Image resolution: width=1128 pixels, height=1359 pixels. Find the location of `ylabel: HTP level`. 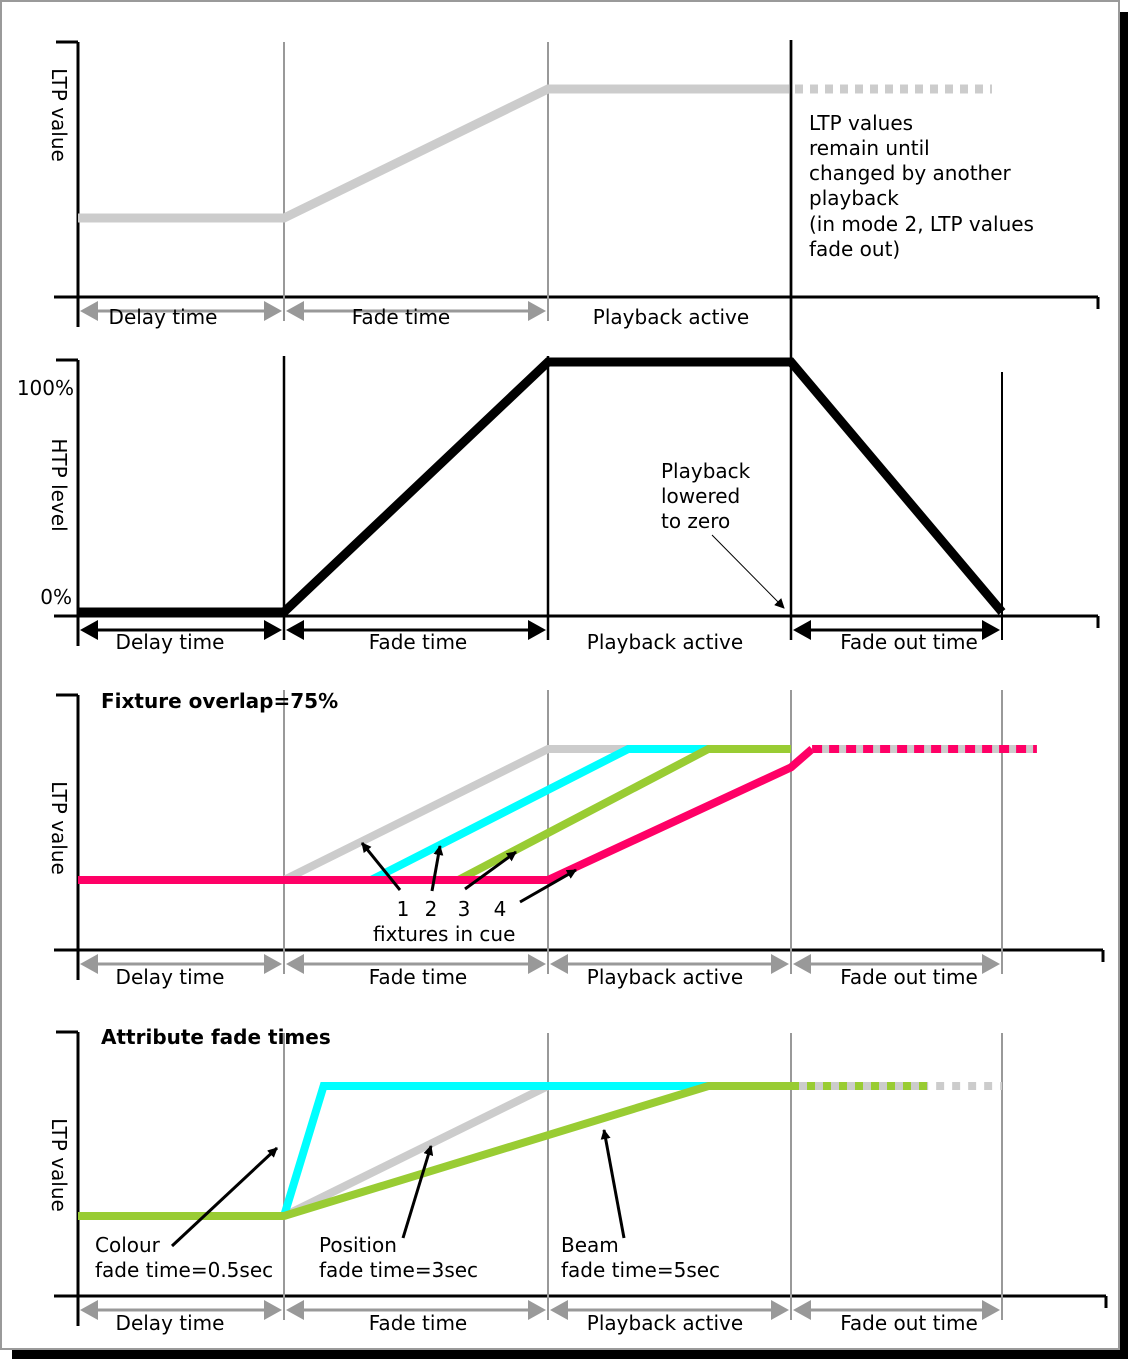

ylabel: HTP level is located at coordinates (59, 484).